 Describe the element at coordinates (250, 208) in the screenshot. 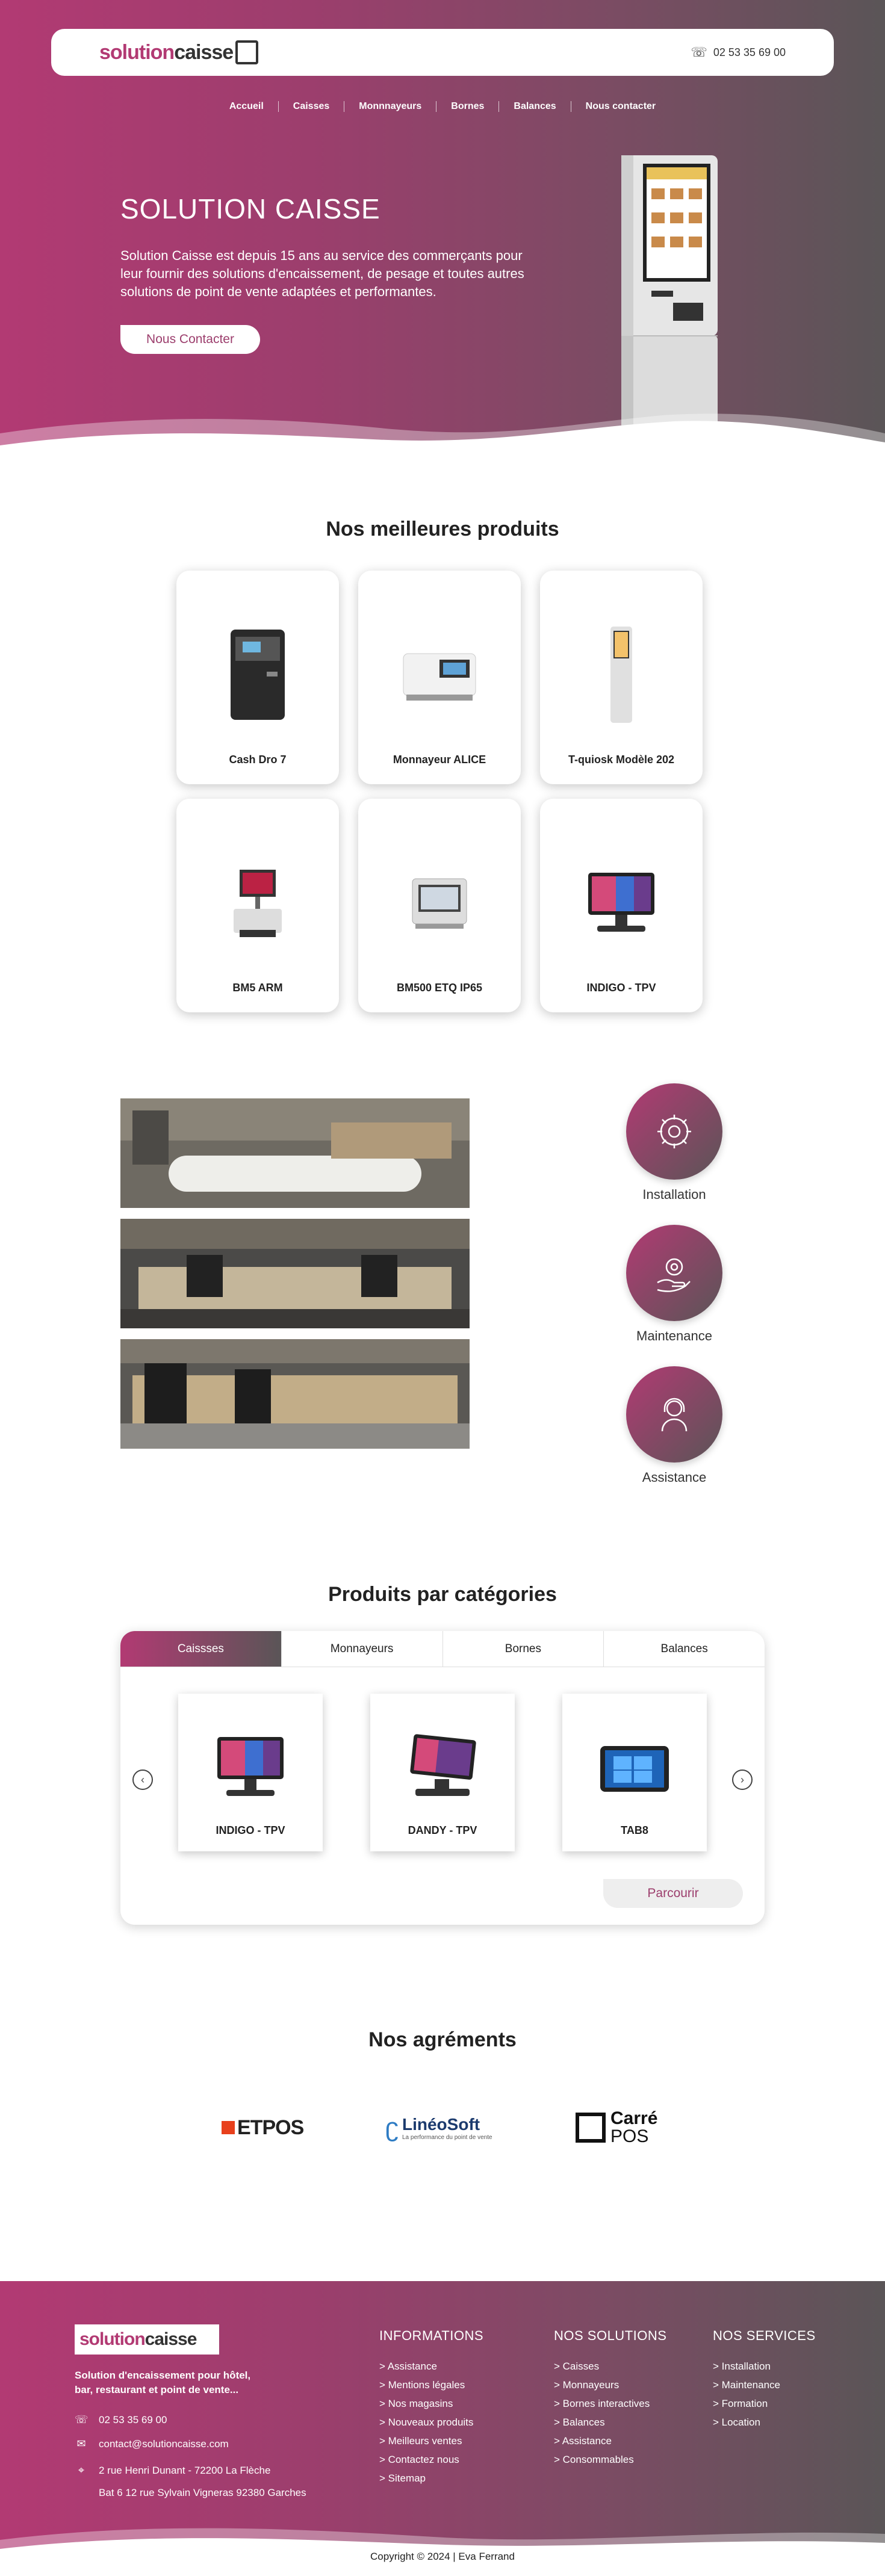

I see `hero-title: SOLUTION CAISSE` at that location.